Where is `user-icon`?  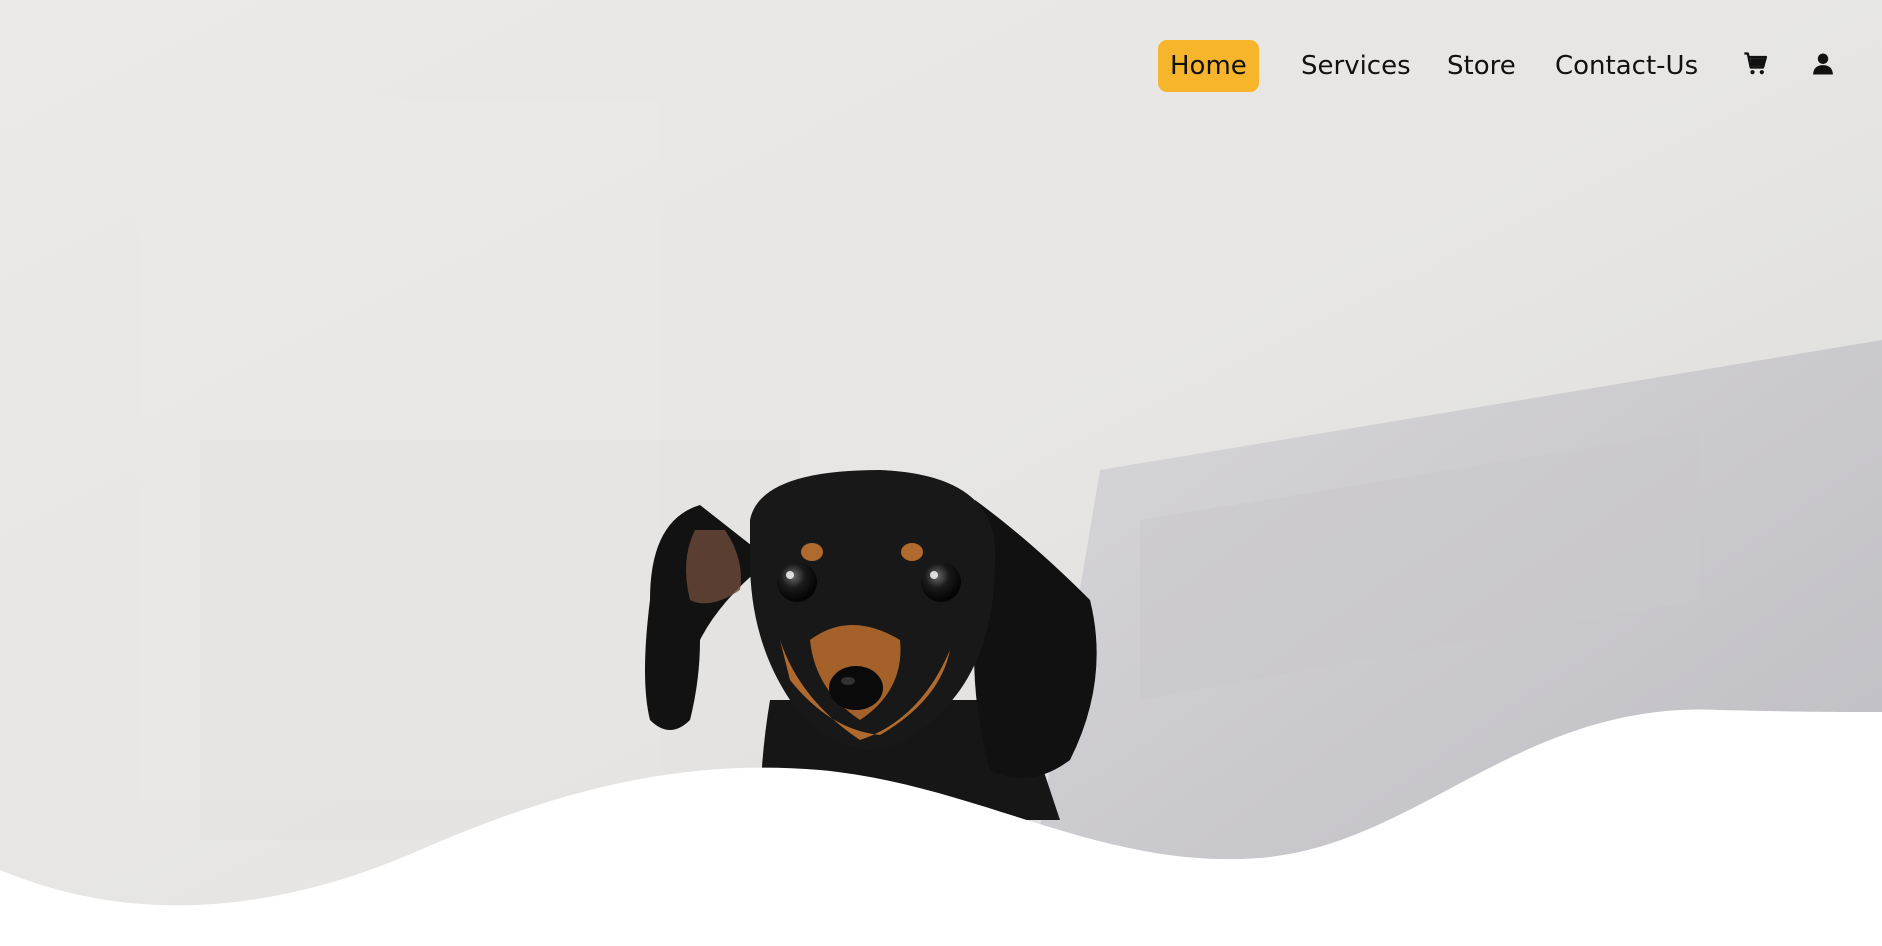 user-icon is located at coordinates (1823, 64).